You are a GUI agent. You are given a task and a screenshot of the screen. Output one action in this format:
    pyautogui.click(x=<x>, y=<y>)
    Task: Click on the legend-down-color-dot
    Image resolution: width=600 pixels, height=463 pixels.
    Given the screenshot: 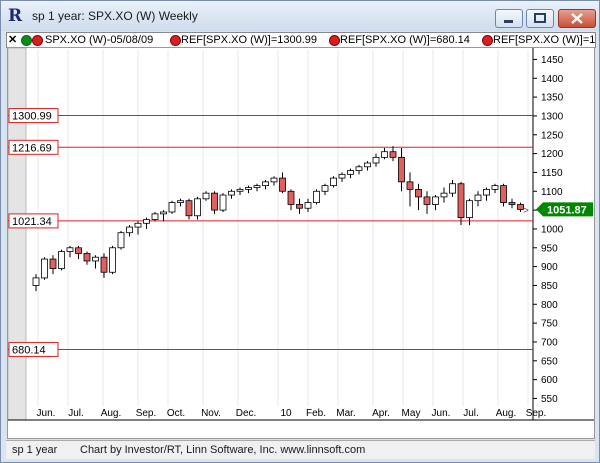 What is the action you would take?
    pyautogui.click(x=37, y=40)
    